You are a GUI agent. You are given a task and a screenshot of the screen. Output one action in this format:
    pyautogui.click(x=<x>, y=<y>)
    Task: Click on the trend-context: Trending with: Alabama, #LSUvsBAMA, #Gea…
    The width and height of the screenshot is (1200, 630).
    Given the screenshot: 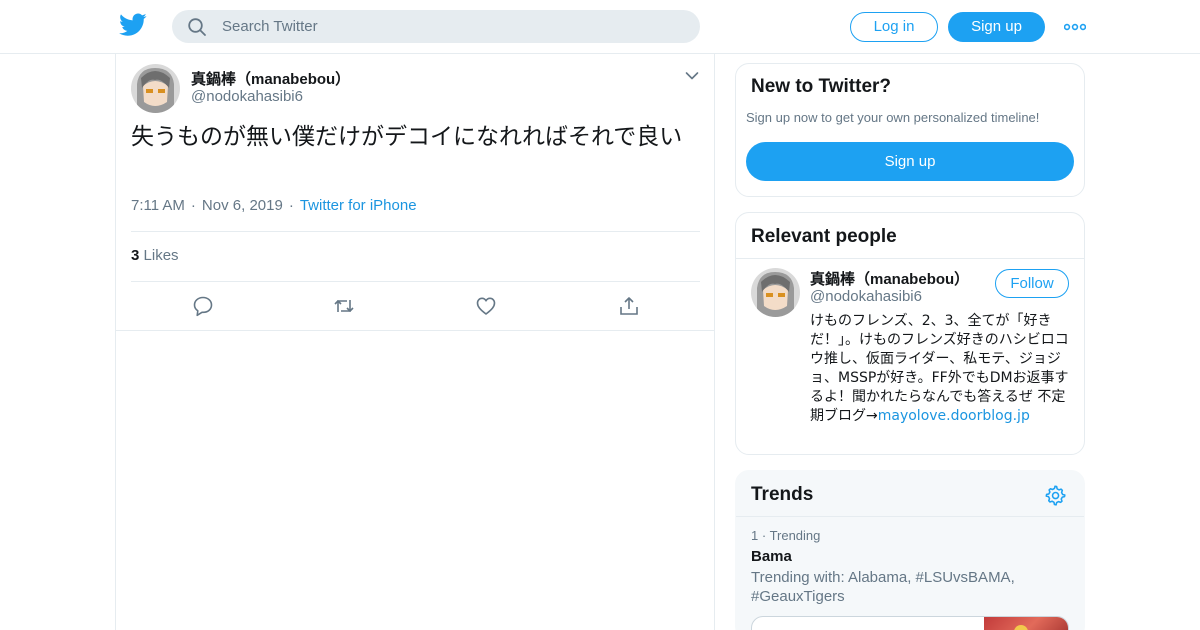 What is the action you would take?
    pyautogui.click(x=883, y=587)
    